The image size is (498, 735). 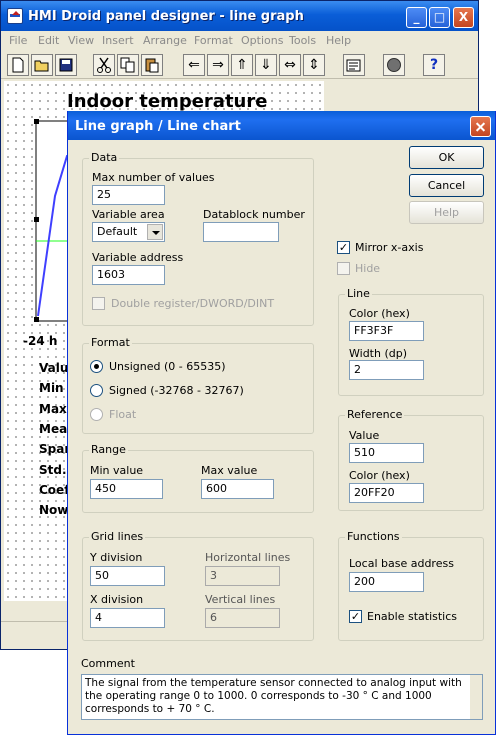 I want to click on align-top-icon: ⇑, so click(x=242, y=65).